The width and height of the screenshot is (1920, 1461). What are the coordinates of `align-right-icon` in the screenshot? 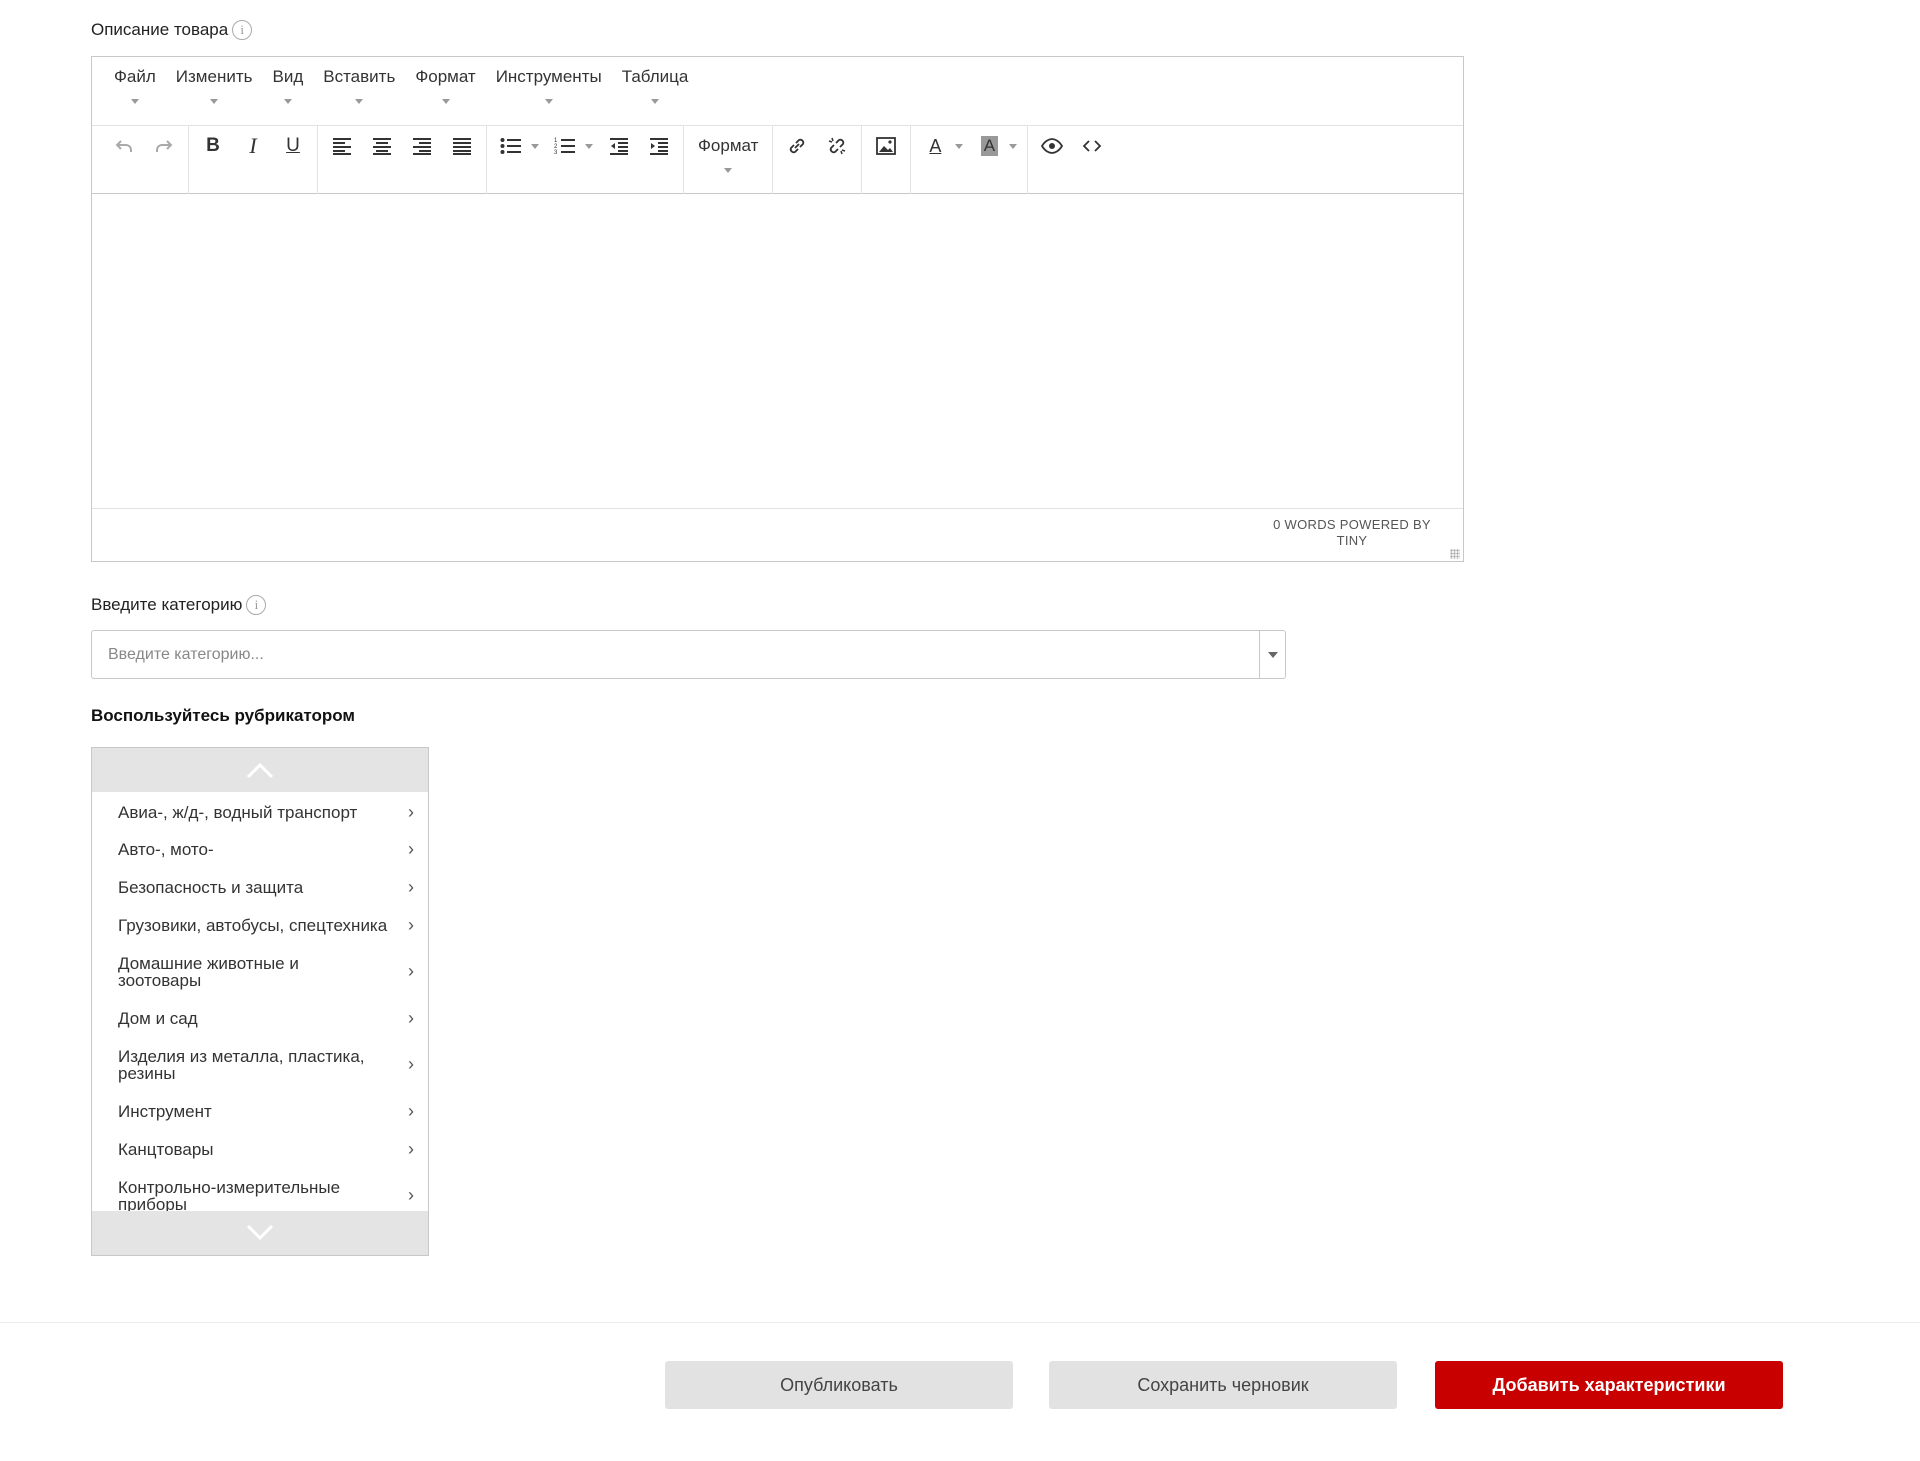 It's located at (422, 146).